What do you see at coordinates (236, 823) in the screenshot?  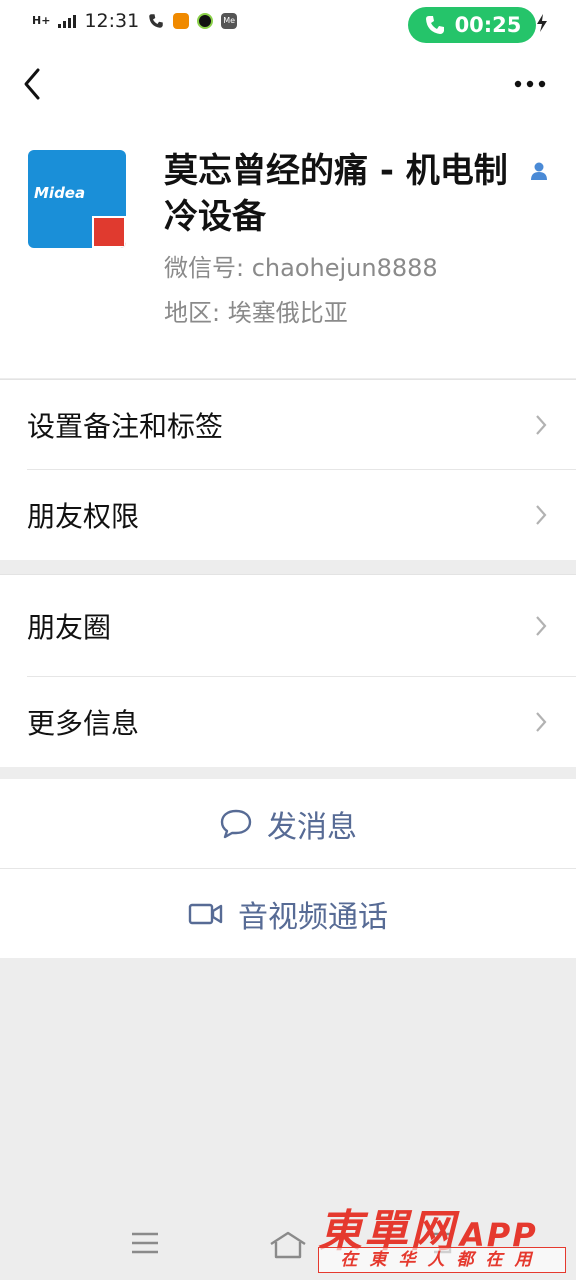 I see `chat-bubble-icon` at bounding box center [236, 823].